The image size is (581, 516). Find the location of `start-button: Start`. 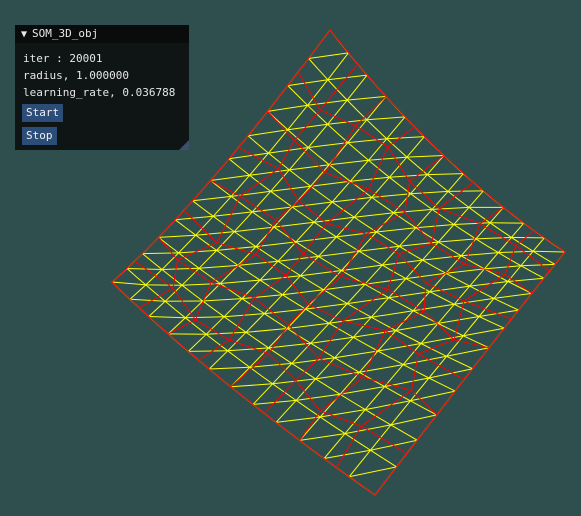

start-button: Start is located at coordinates (43, 113).